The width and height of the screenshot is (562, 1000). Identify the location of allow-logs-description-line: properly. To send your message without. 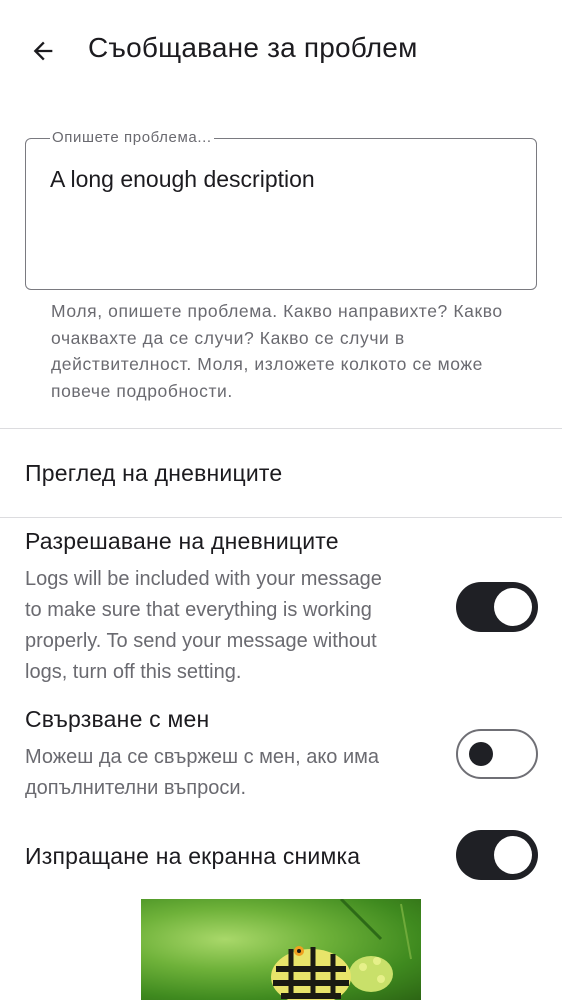
(201, 641).